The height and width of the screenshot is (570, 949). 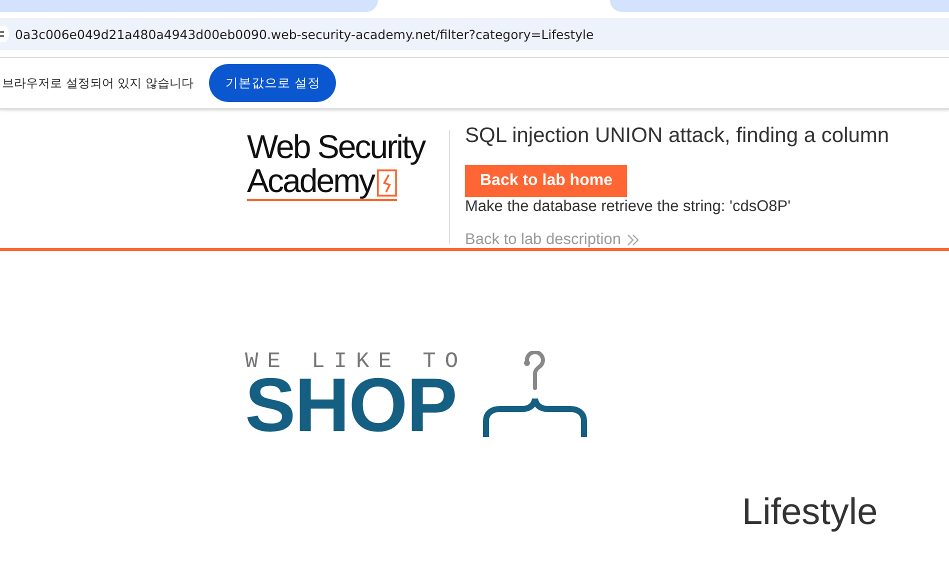 I want to click on double-chevron-icon, so click(x=632, y=240).